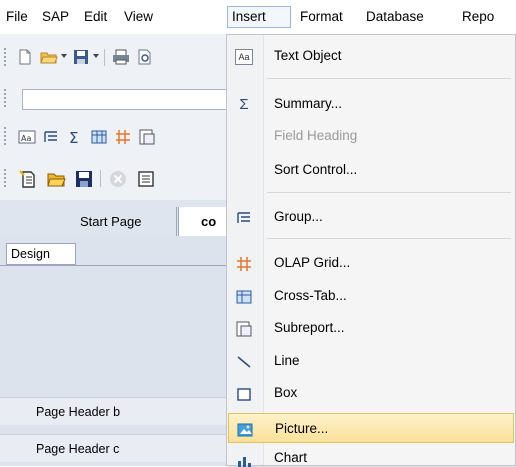 This screenshot has width=516, height=467. Describe the element at coordinates (371, 456) in the screenshot. I see `menu-item-chart: Chart` at that location.